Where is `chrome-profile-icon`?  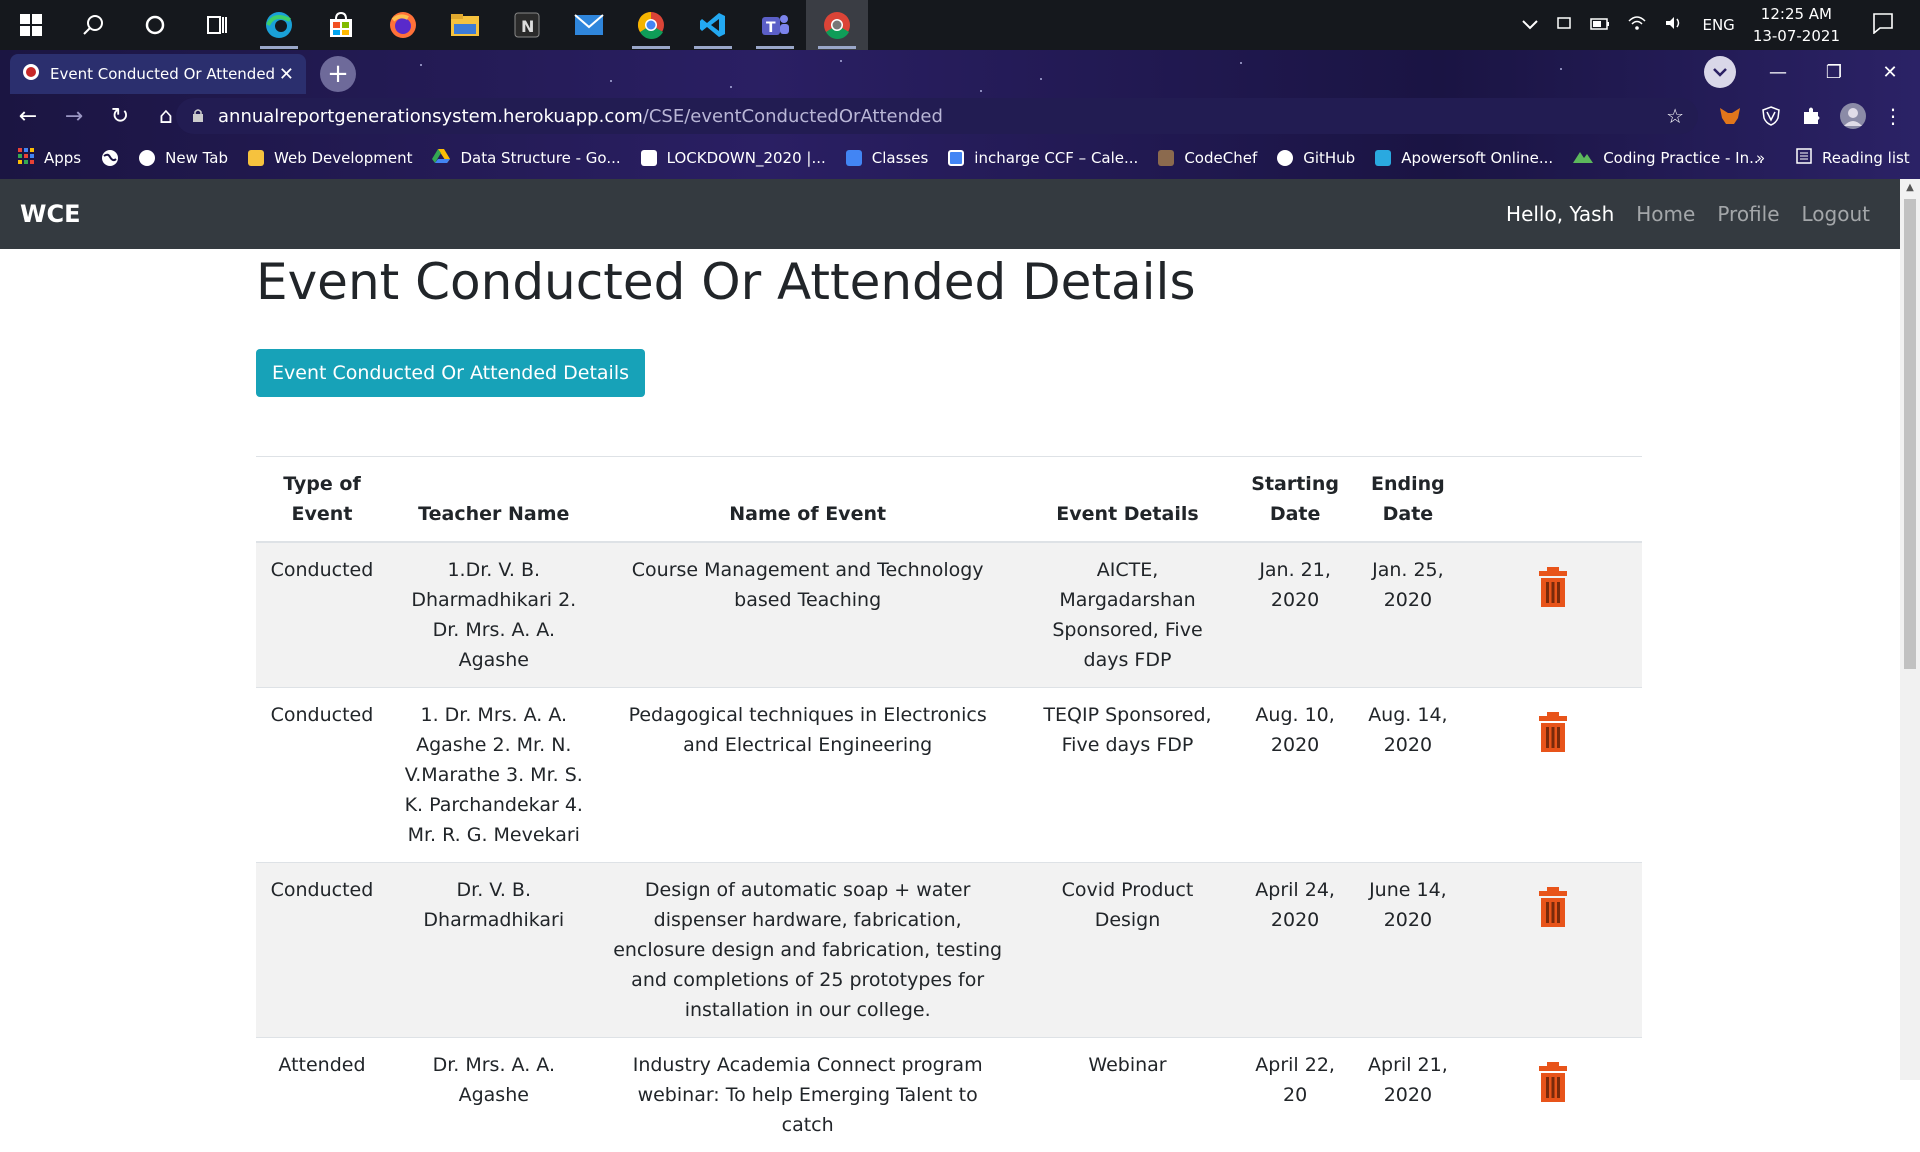
chrome-profile-icon is located at coordinates (837, 25).